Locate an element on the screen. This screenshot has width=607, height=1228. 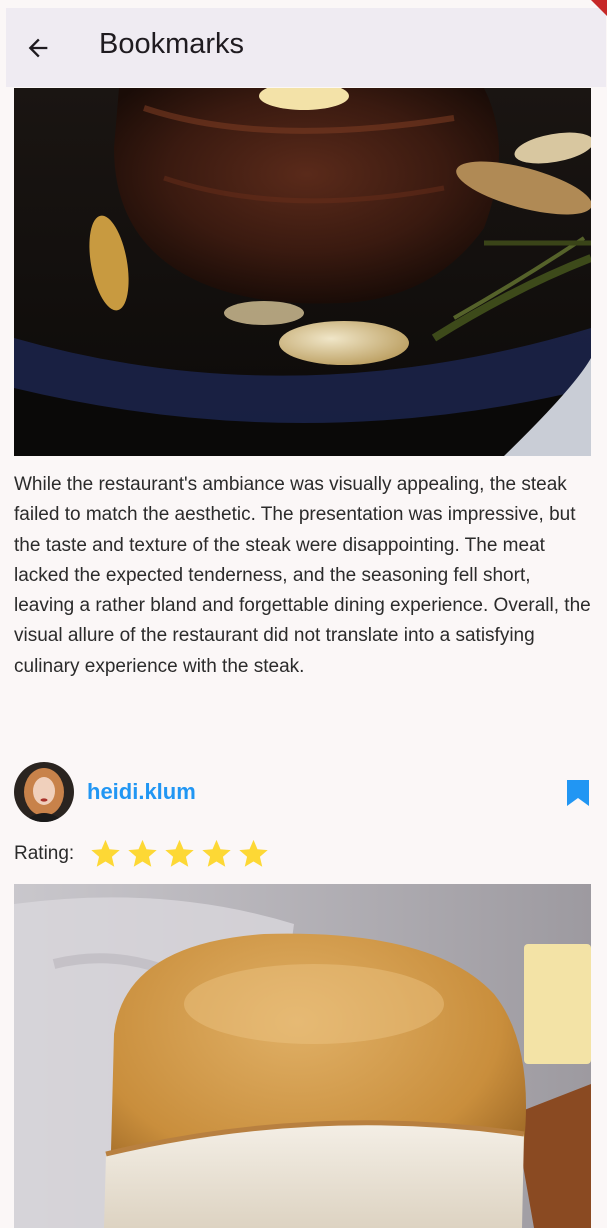
avatar is located at coordinates (44, 792).